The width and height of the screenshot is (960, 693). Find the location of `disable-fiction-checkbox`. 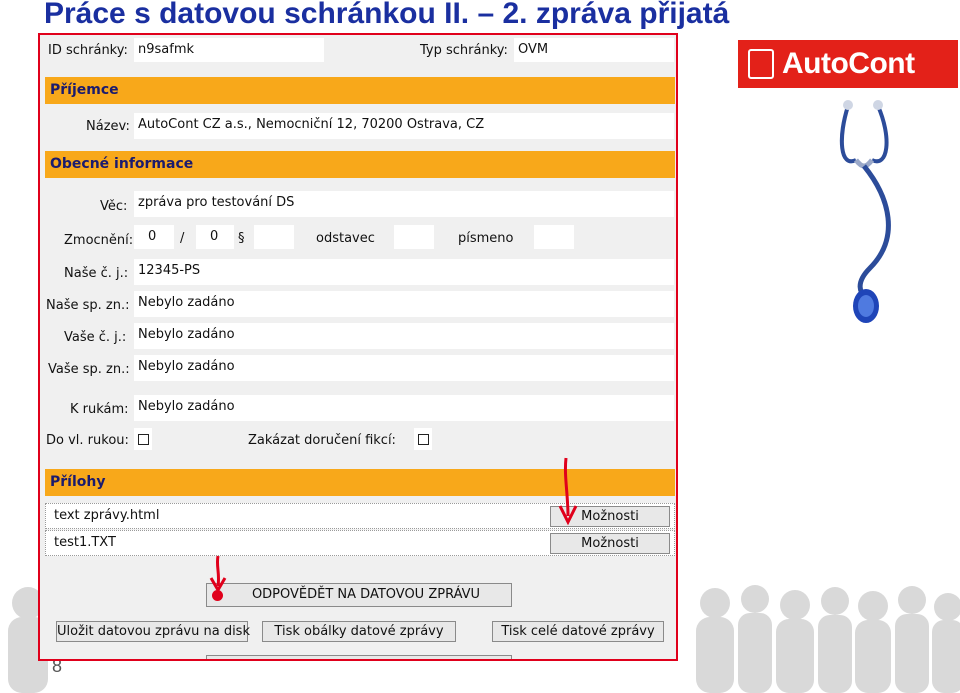

disable-fiction-checkbox is located at coordinates (423, 439).